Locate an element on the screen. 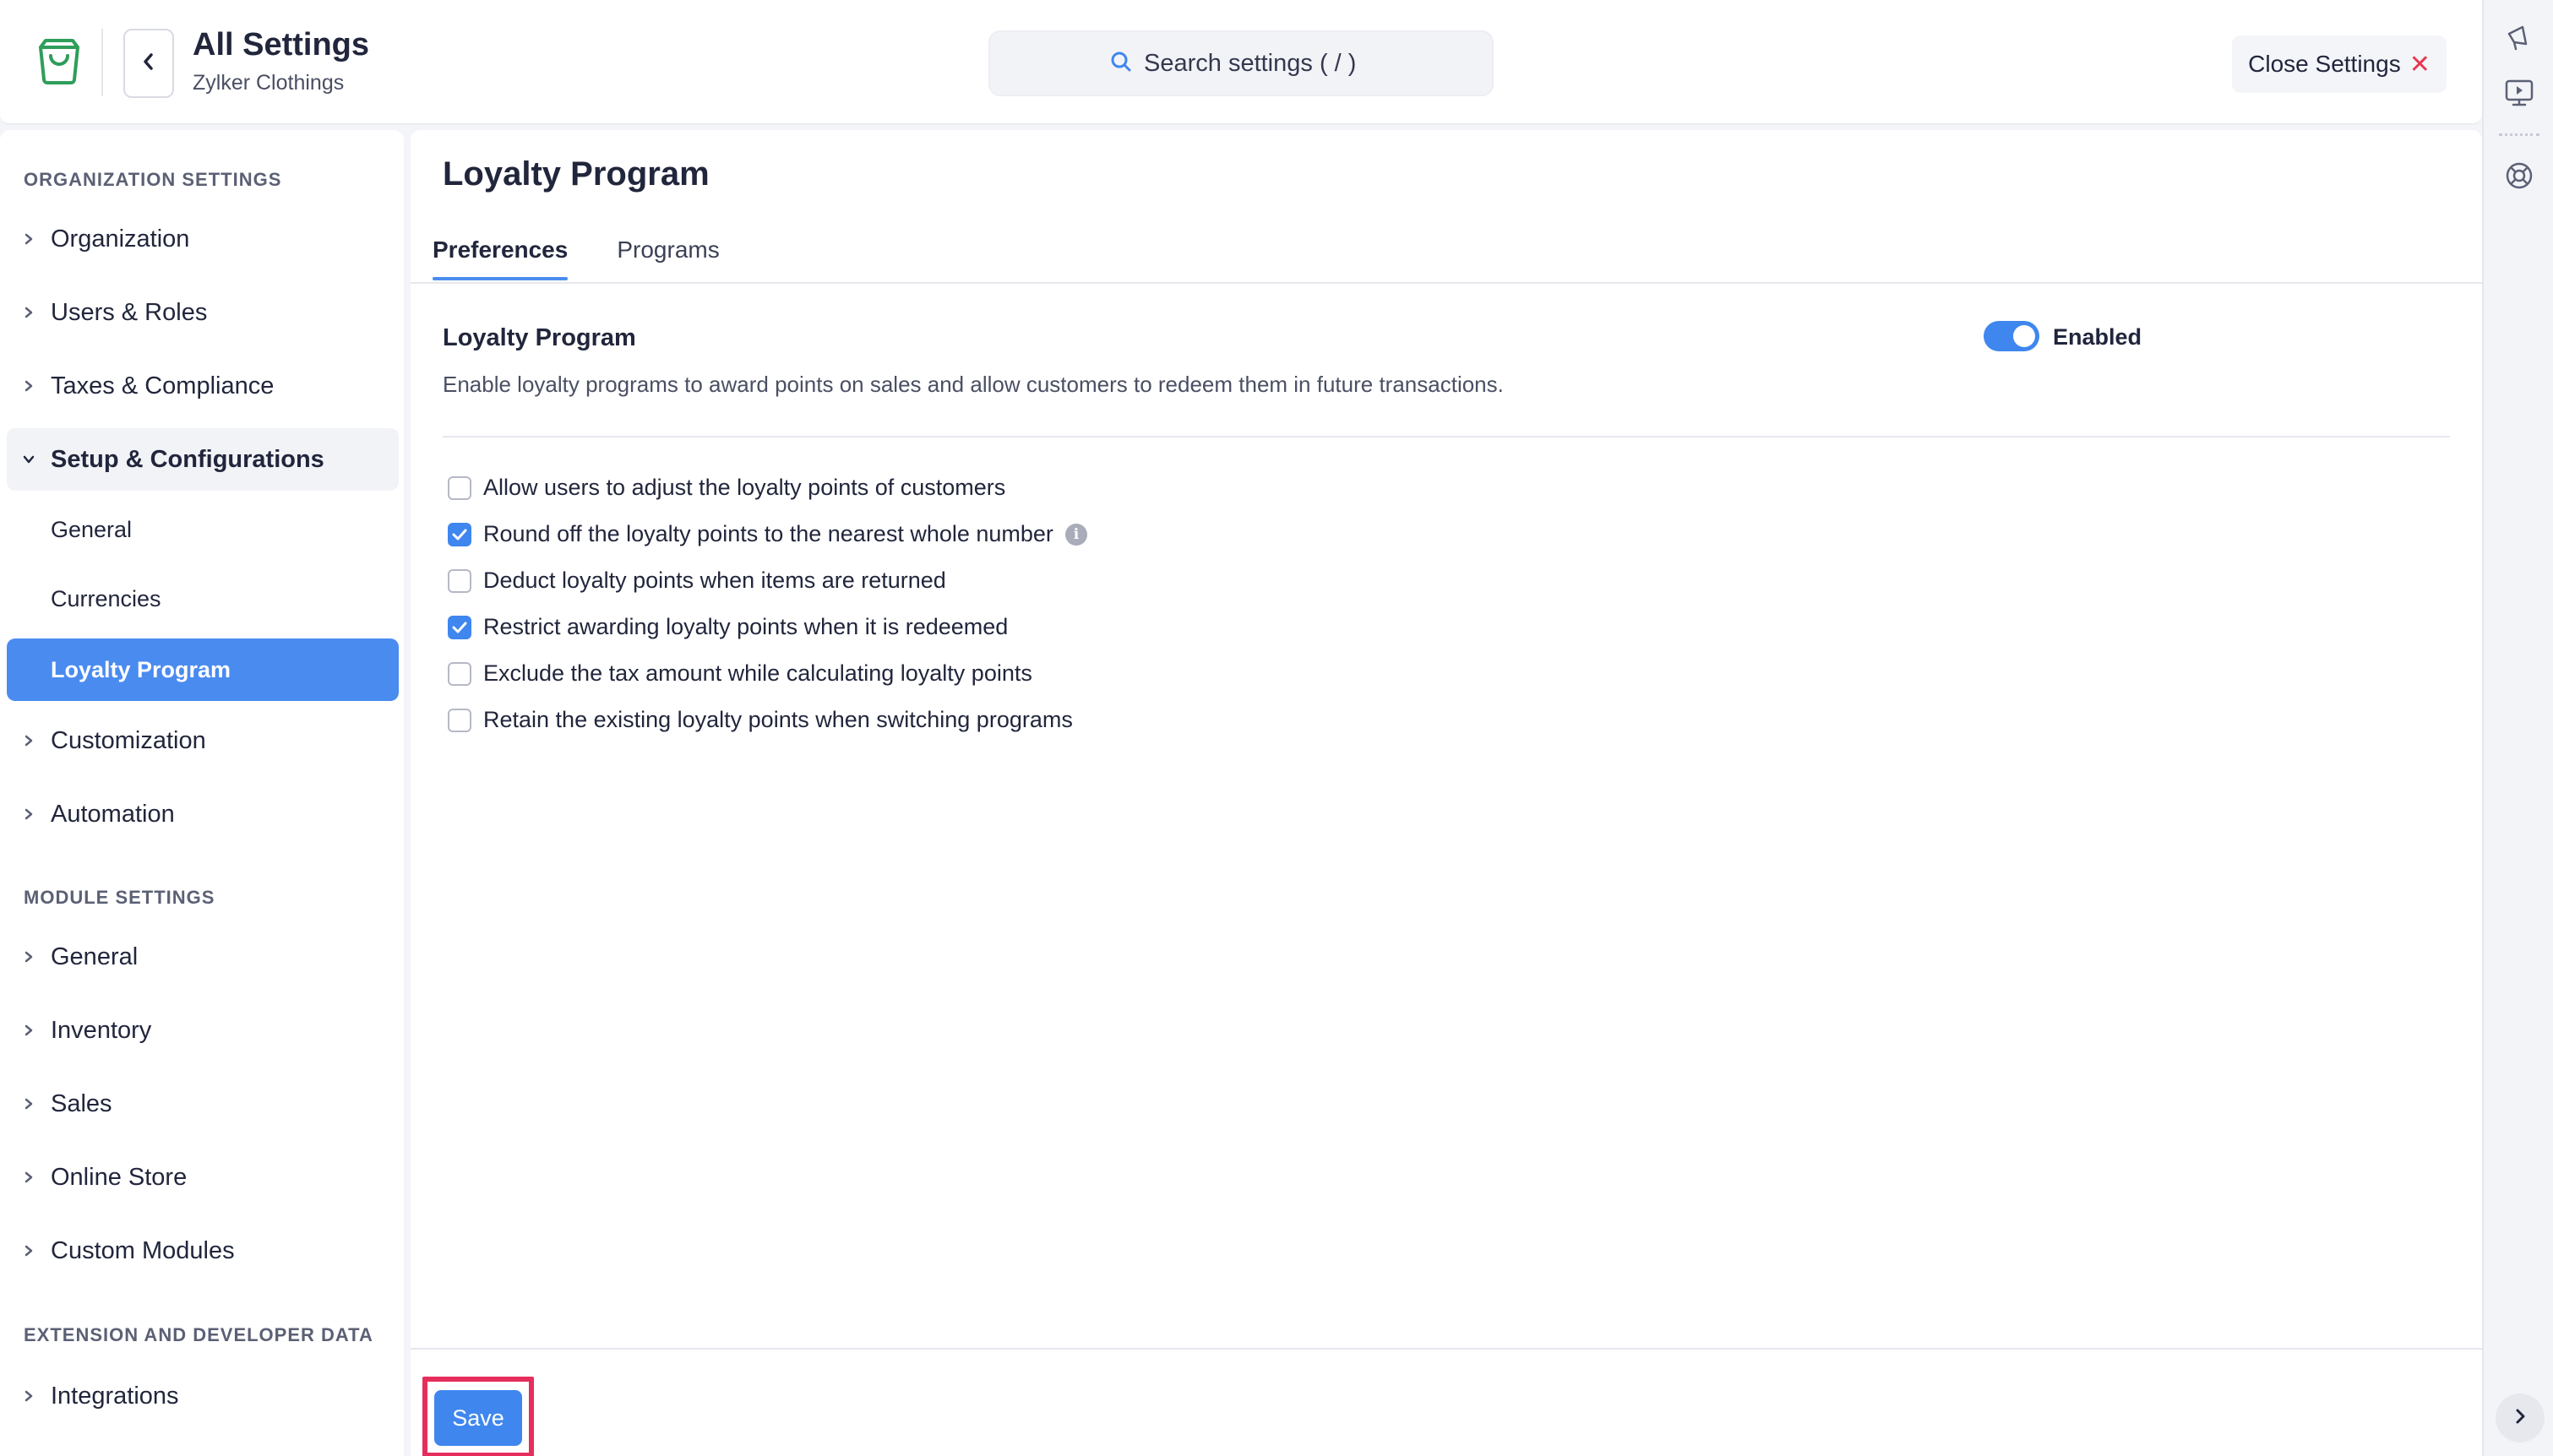 The image size is (2553, 1456). tab-programs: Programs is located at coordinates (668, 255).